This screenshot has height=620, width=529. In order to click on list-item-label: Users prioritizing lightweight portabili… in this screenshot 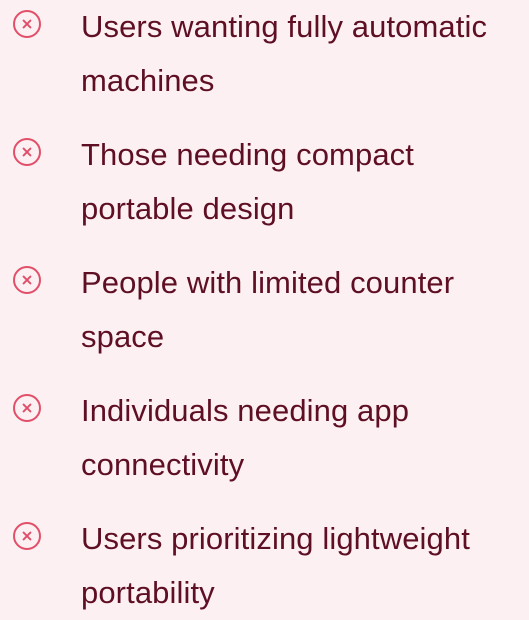, I will do `click(275, 565)`.